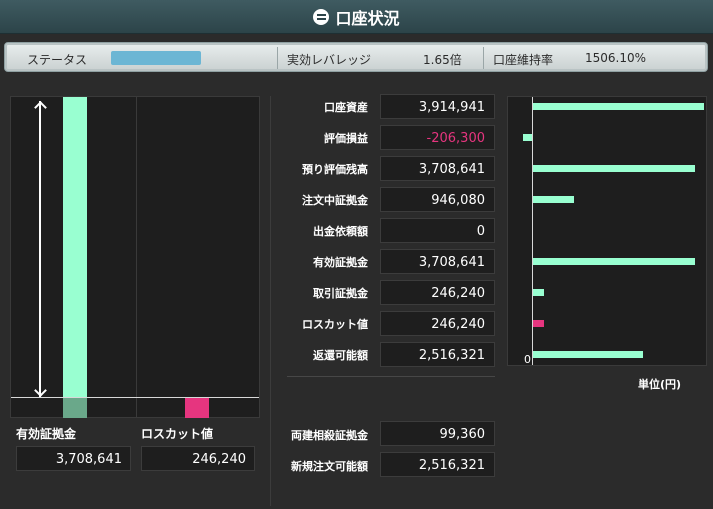 This screenshot has width=713, height=509. Describe the element at coordinates (329, 466) in the screenshot. I see `bottom-row-label: 新規注文可能額` at that location.